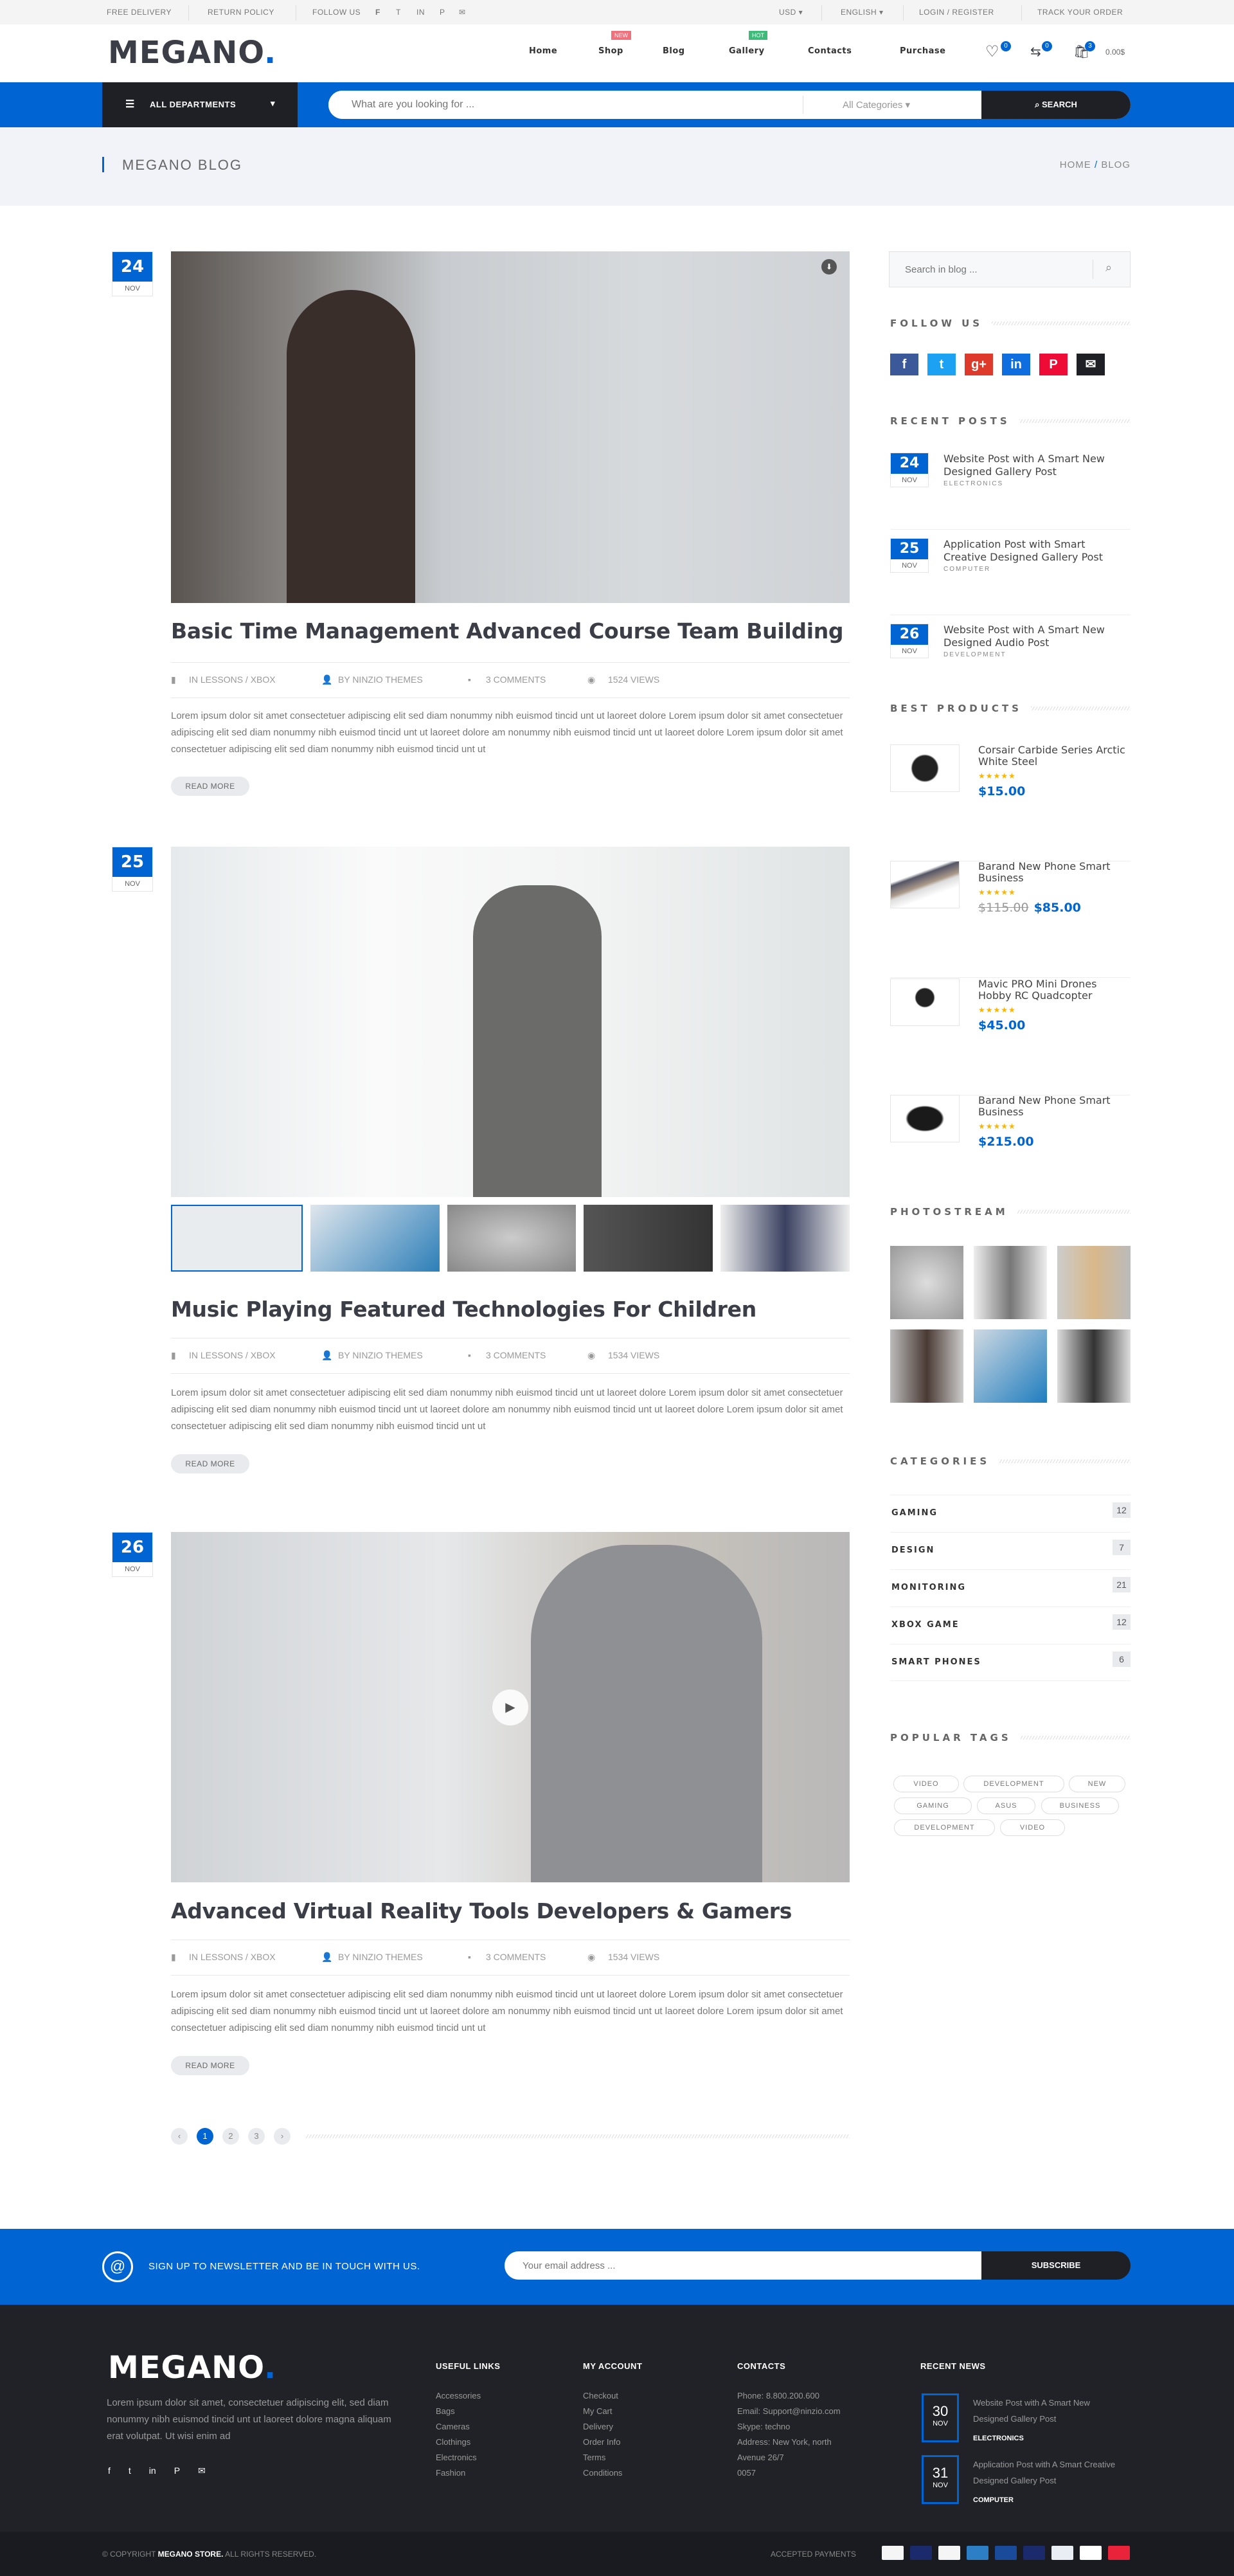  What do you see at coordinates (877, 105) in the screenshot?
I see `category-select: All Categories ▾` at bounding box center [877, 105].